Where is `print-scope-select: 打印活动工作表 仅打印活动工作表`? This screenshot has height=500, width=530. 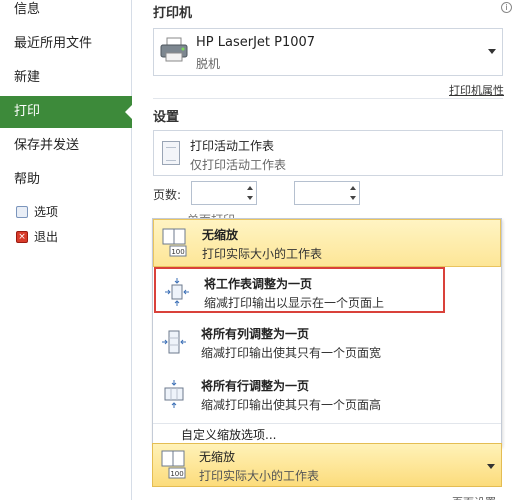
print-scope-select: 打印活动工作表 仅打印活动工作表 is located at coordinates (328, 153).